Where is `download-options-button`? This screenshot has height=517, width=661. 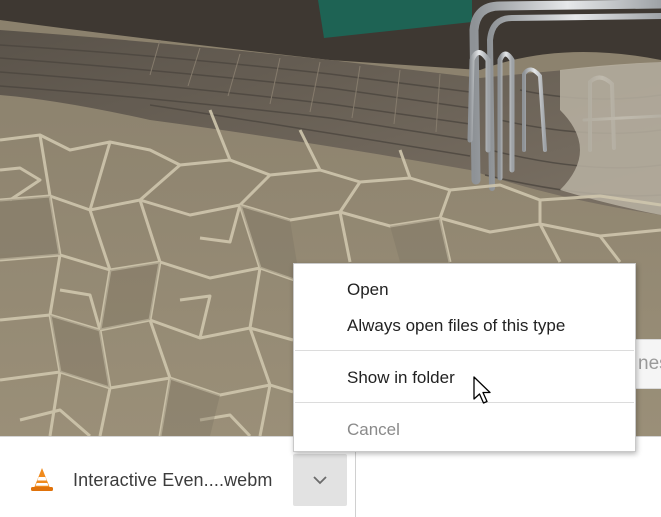
download-options-button is located at coordinates (320, 480).